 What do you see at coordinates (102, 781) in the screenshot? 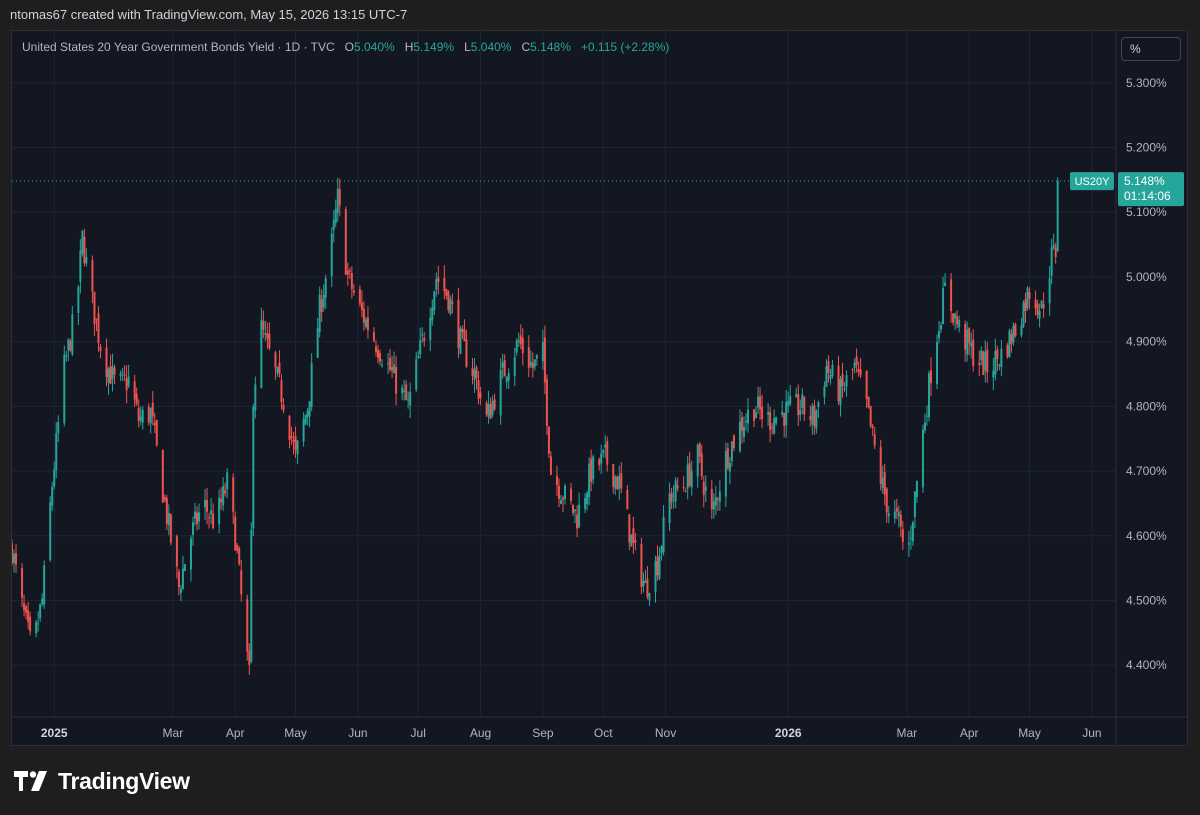
I see `tradingview-logo: TradingView` at bounding box center [102, 781].